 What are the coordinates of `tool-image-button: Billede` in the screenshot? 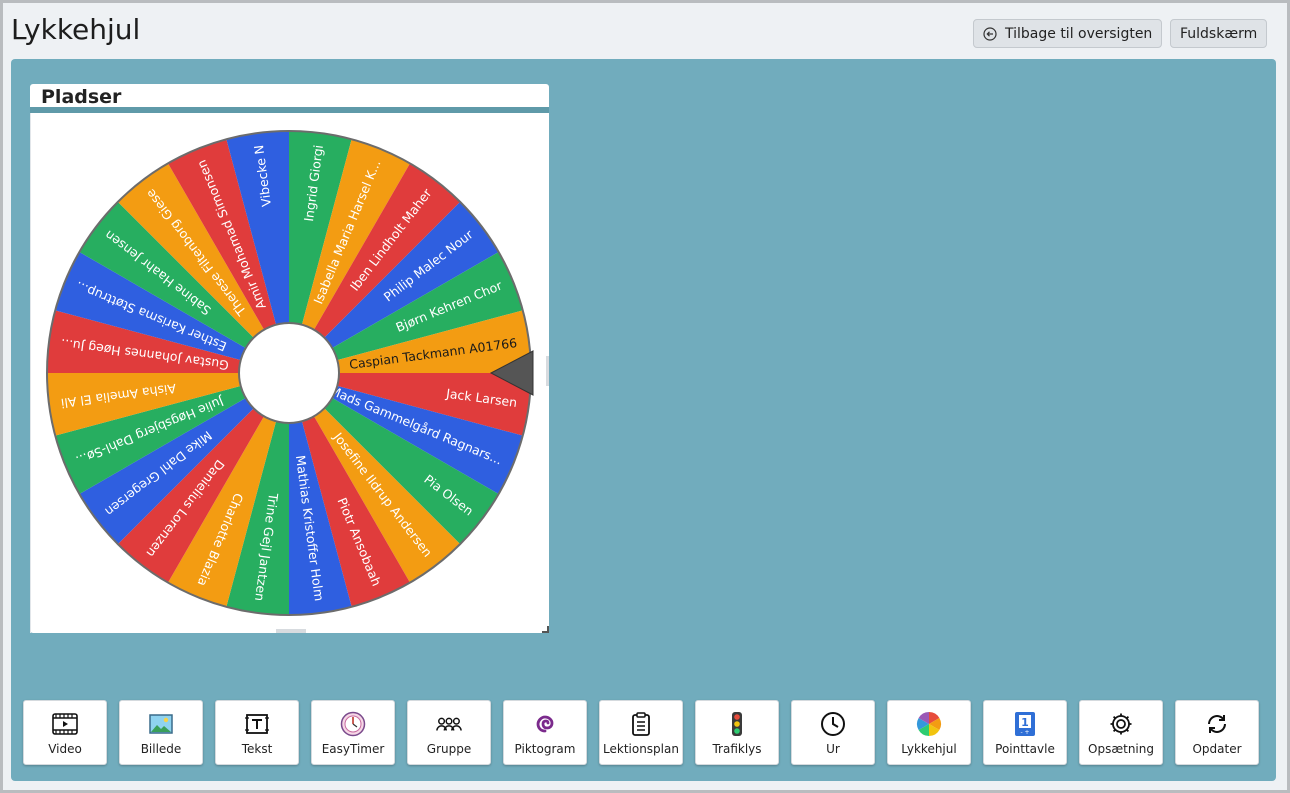 It's located at (161, 732).